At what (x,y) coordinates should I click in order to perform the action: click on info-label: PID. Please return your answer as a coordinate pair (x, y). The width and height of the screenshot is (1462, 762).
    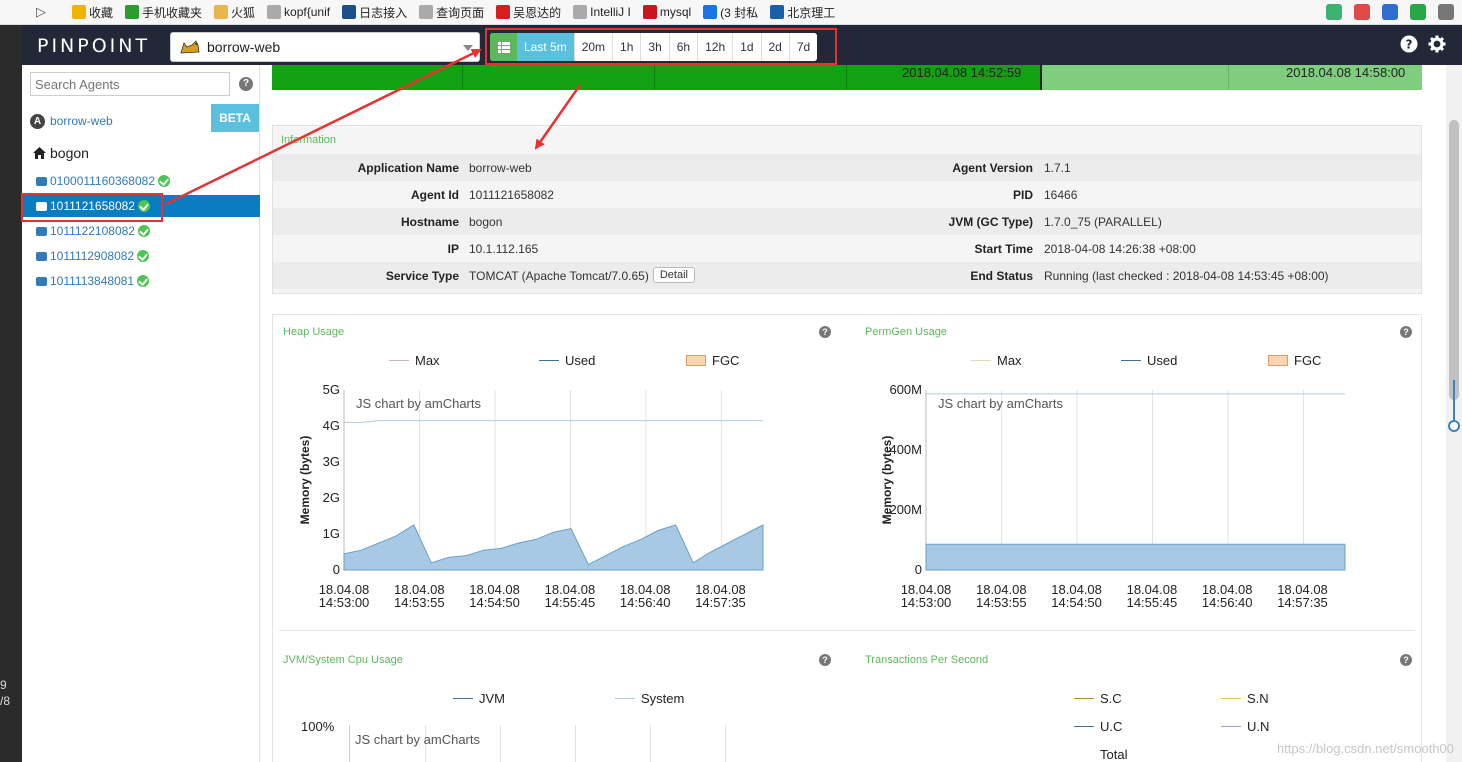
    Looking at the image, I should click on (1022, 195).